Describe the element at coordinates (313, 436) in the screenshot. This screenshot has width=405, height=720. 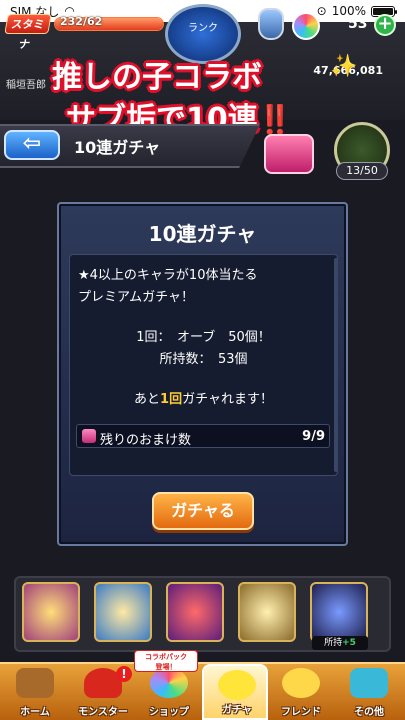
I see `bonus-value: 9/9` at that location.